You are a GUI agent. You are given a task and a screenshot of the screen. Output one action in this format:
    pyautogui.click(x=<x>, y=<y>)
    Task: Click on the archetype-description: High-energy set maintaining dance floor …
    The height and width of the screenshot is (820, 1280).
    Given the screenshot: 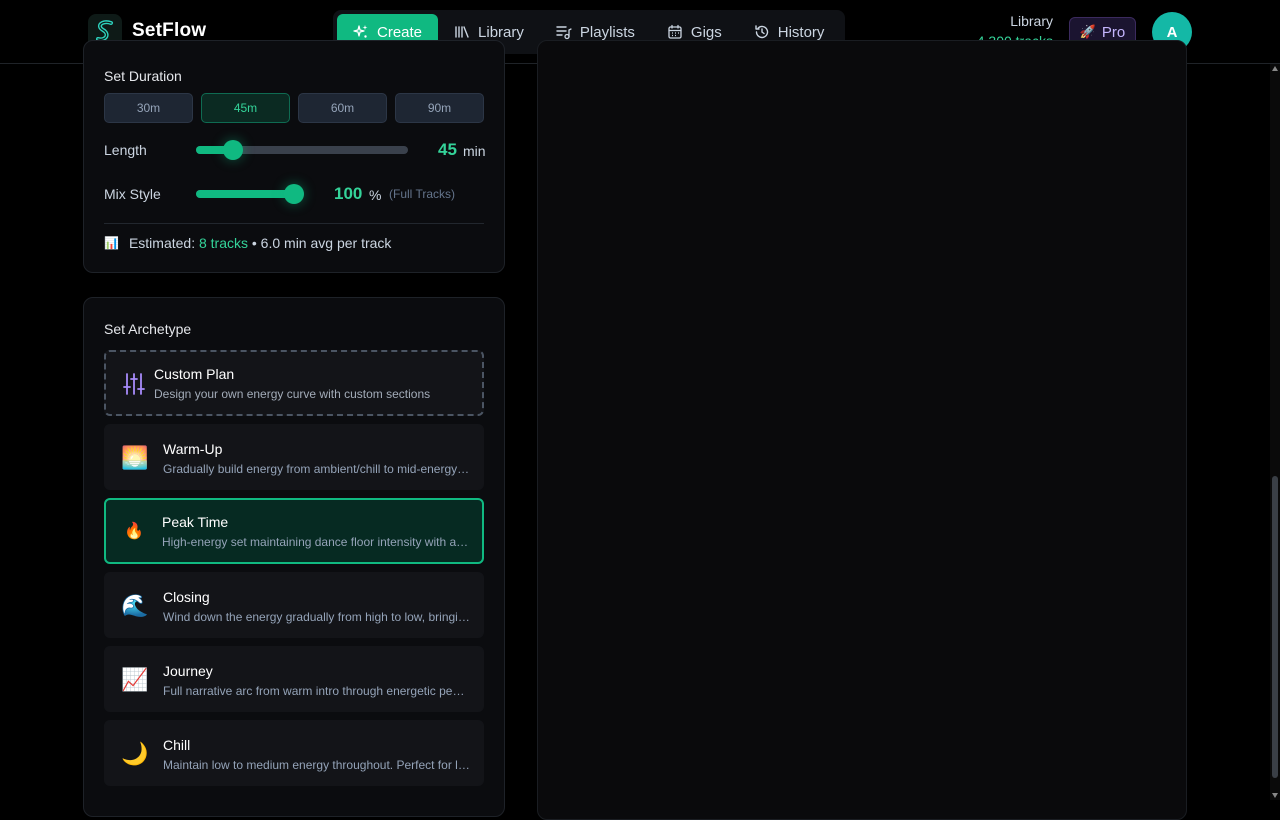 What is the action you would take?
    pyautogui.click(x=316, y=542)
    